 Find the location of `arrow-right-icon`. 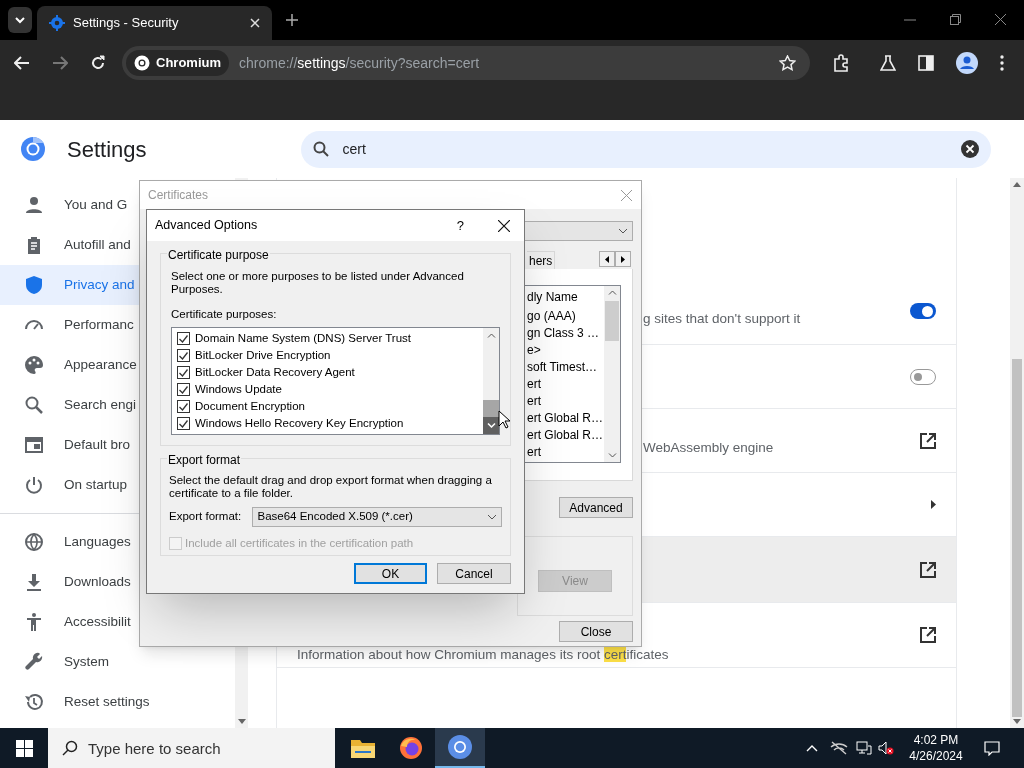

arrow-right-icon is located at coordinates (933, 504).